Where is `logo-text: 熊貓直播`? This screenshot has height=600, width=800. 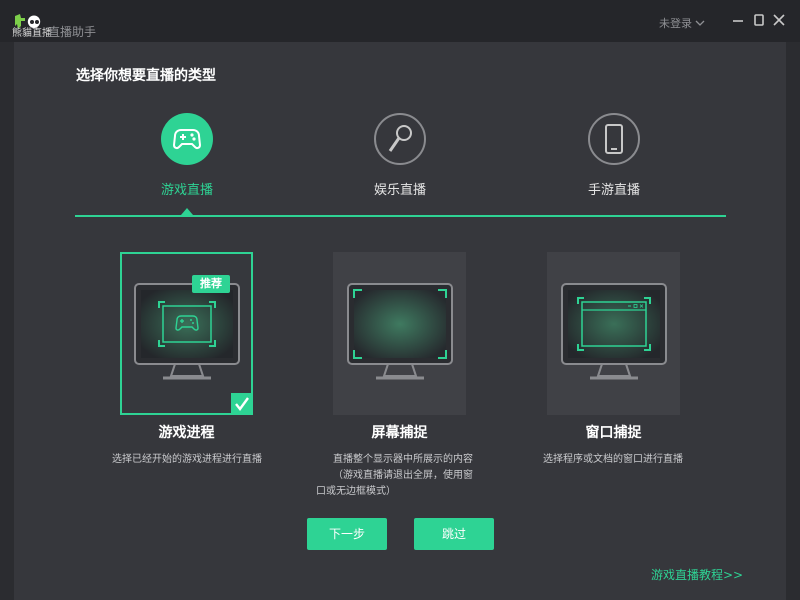
logo-text: 熊貓直播 is located at coordinates (32, 33).